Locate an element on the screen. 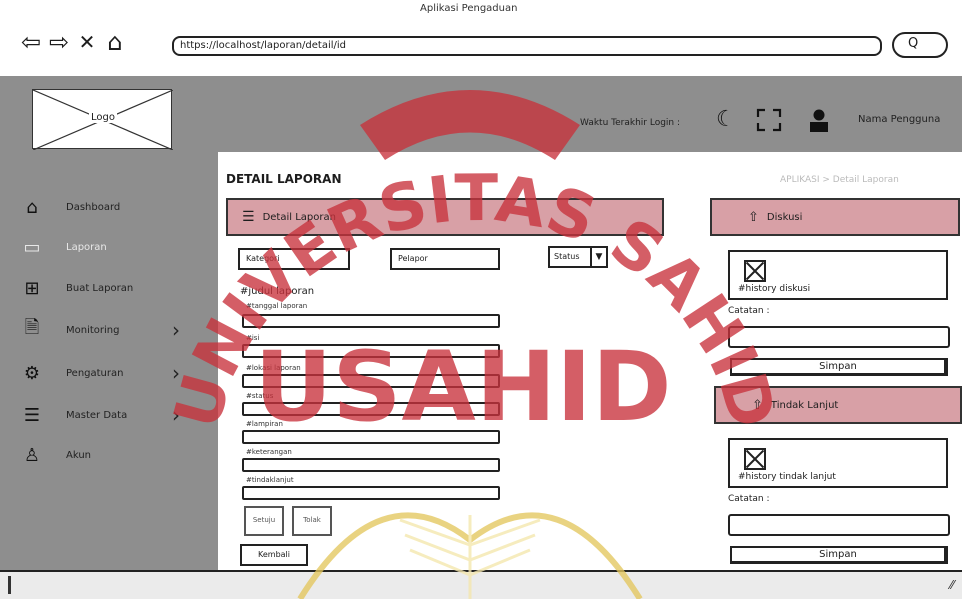 The width and height of the screenshot is (962, 599). fullscreen-glyph is located at coordinates (769, 120).